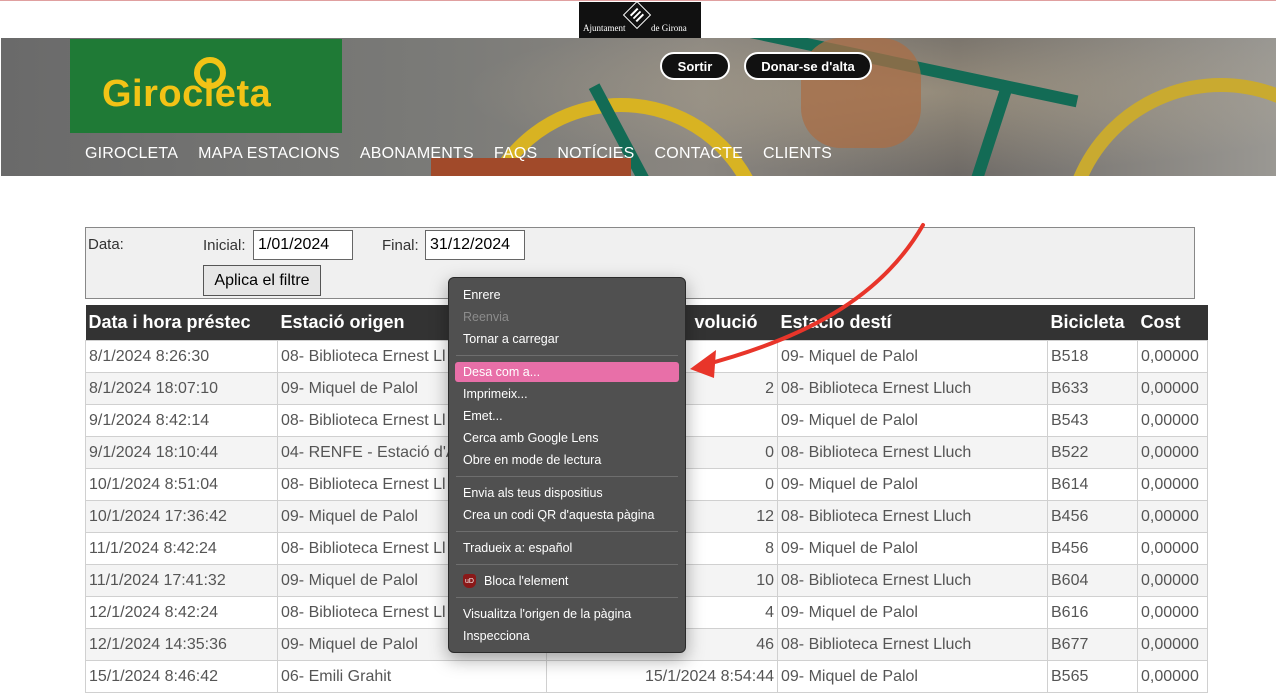  I want to click on nav-item-abonaments: ABONAMENTS, so click(417, 154).